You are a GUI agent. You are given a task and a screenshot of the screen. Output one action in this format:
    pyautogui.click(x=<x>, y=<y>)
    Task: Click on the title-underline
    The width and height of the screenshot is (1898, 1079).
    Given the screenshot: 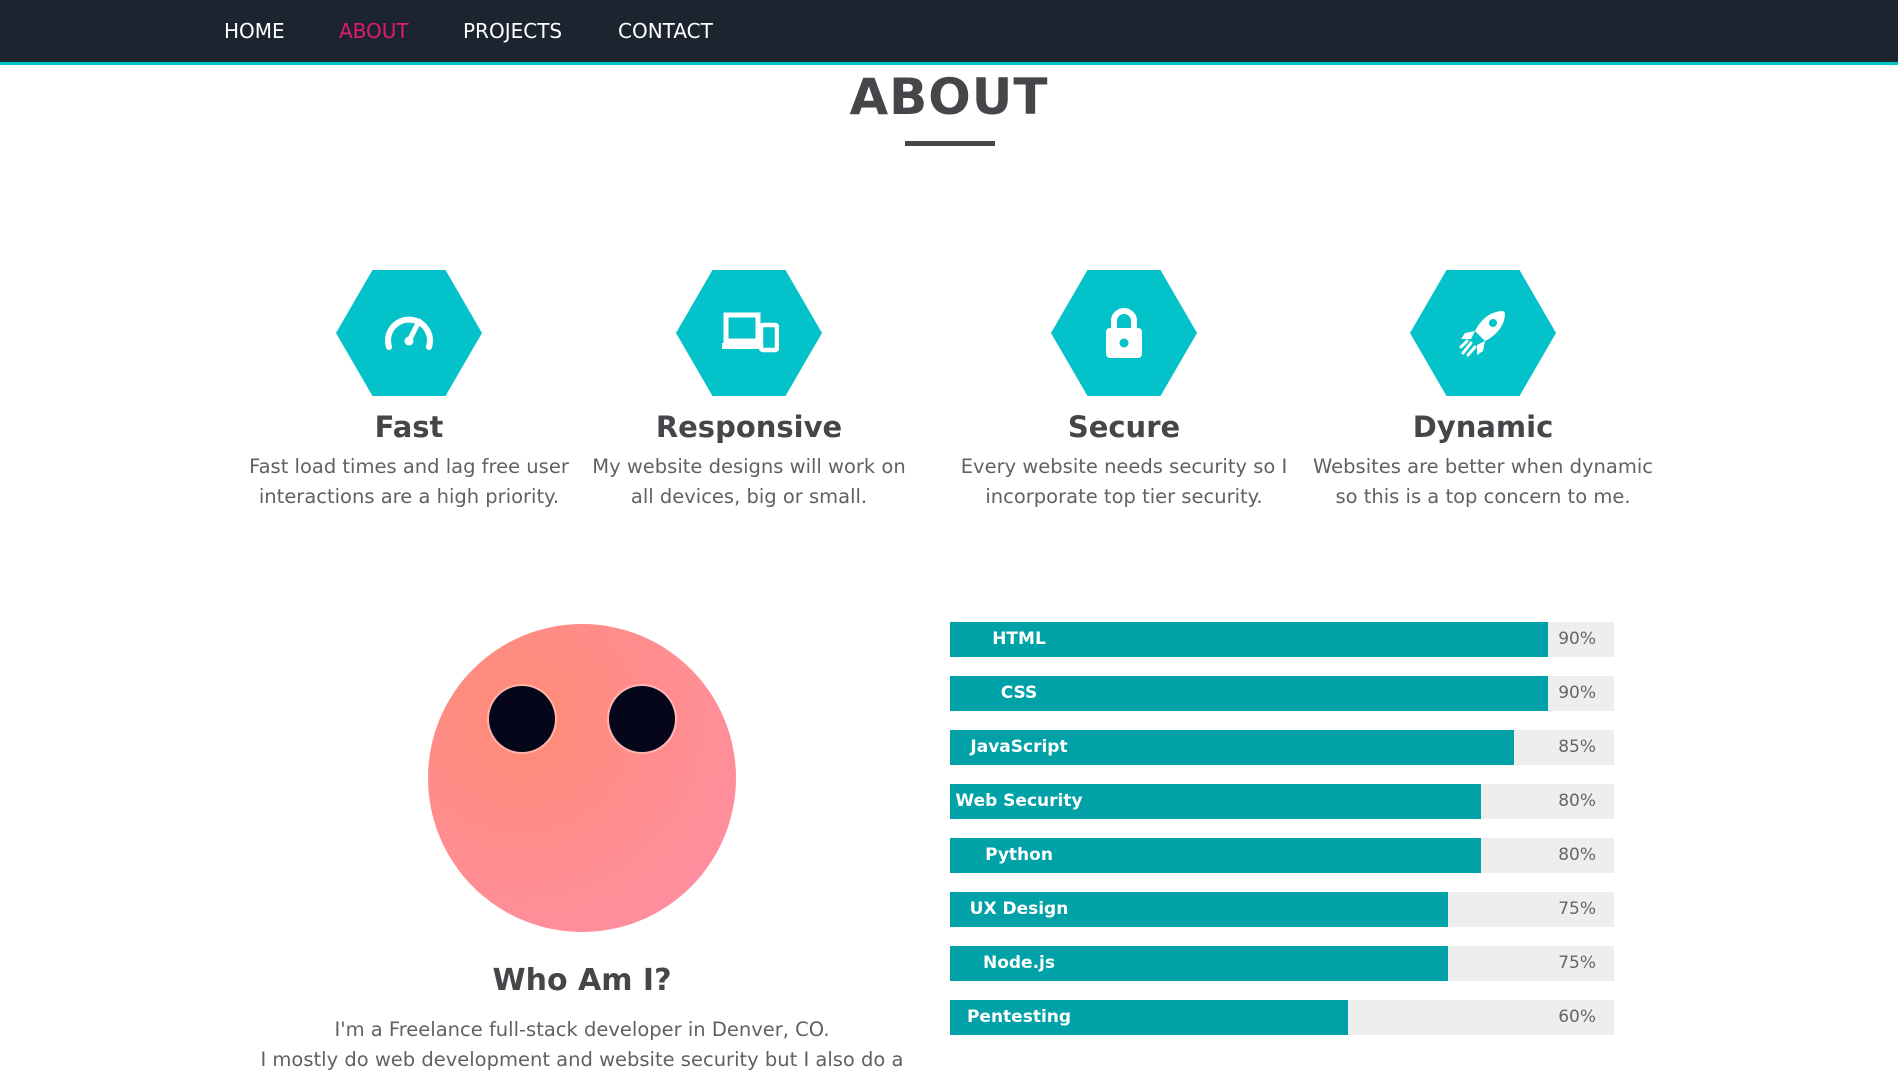 What is the action you would take?
    pyautogui.click(x=950, y=143)
    